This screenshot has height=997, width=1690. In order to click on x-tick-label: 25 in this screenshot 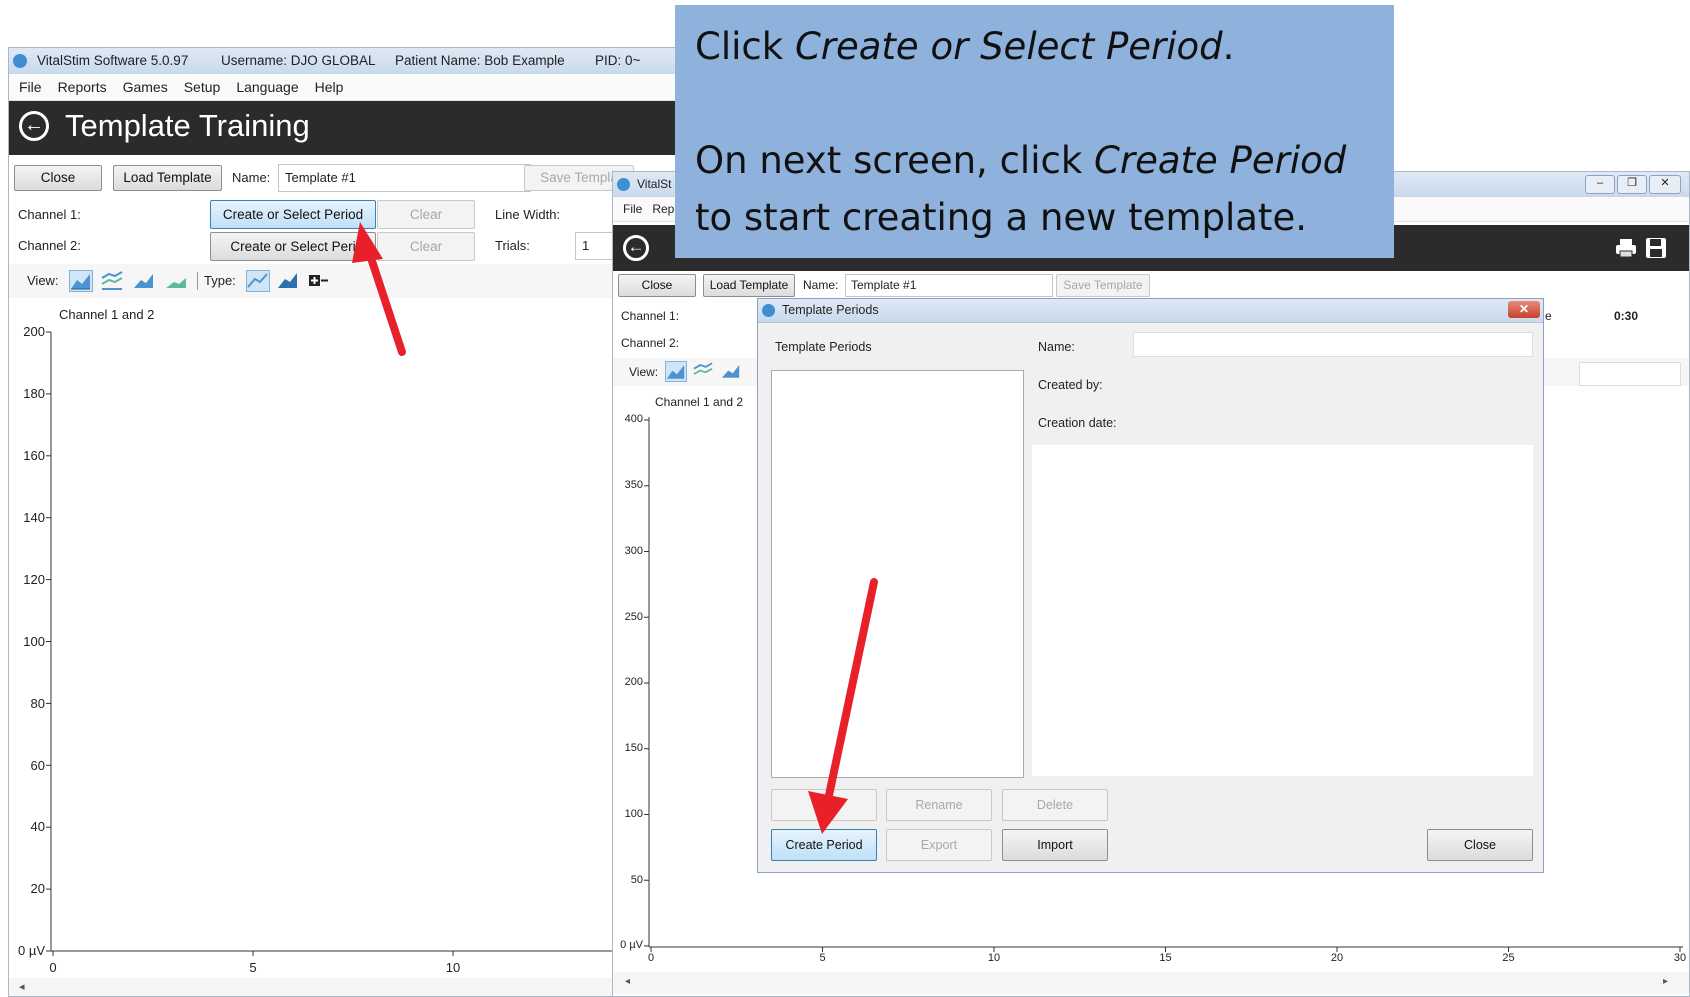, I will do `click(1508, 958)`.